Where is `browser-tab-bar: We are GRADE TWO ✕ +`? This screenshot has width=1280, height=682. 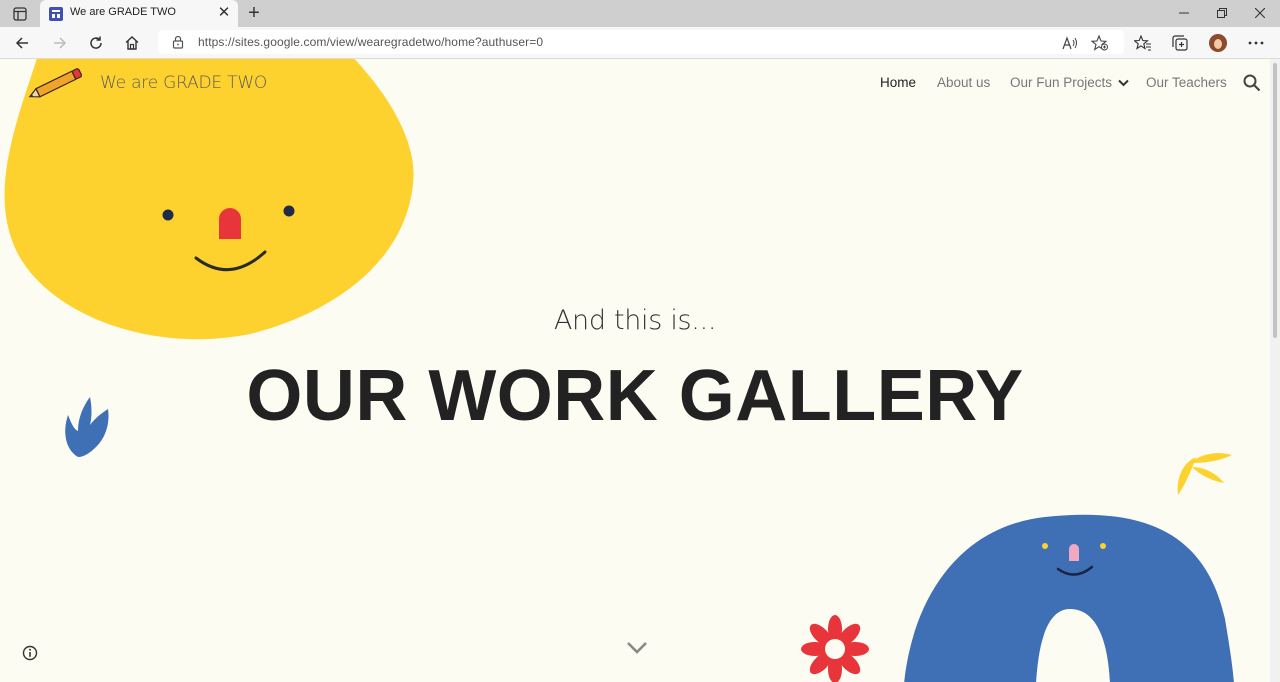
browser-tab-bar: We are GRADE TWO ✕ + is located at coordinates (640, 13).